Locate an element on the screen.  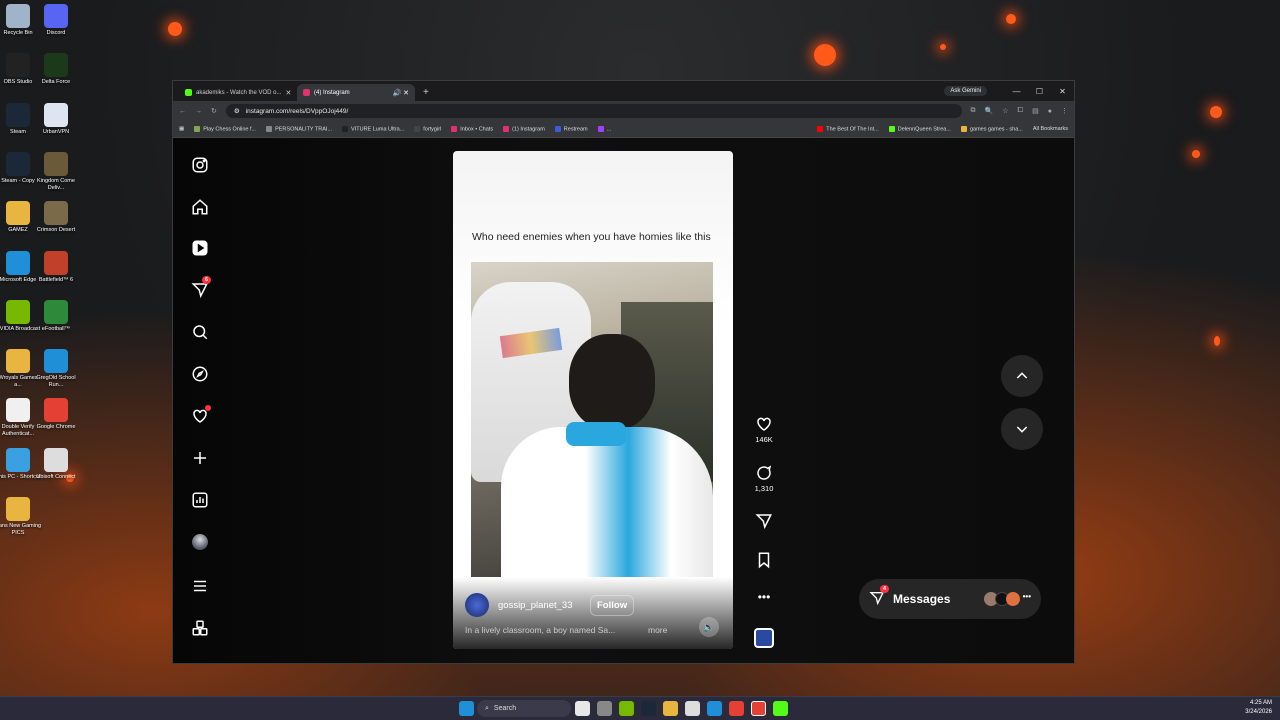
more-link: more is located at coordinates (657, 630).